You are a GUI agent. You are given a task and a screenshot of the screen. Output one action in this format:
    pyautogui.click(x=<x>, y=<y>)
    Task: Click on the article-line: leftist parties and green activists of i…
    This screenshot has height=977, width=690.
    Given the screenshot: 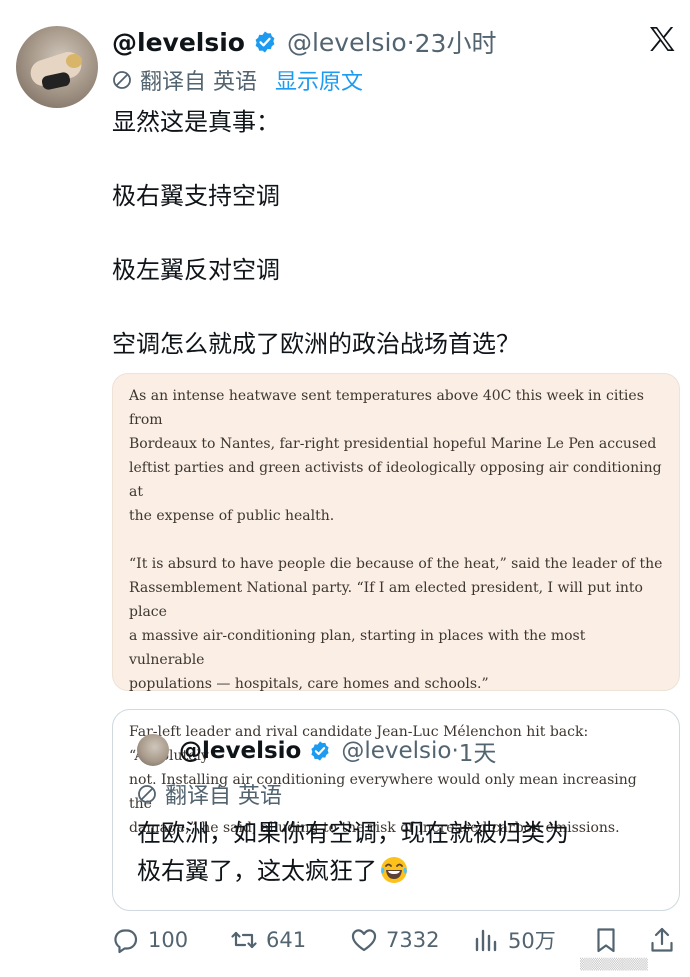 What is the action you would take?
    pyautogui.click(x=395, y=480)
    